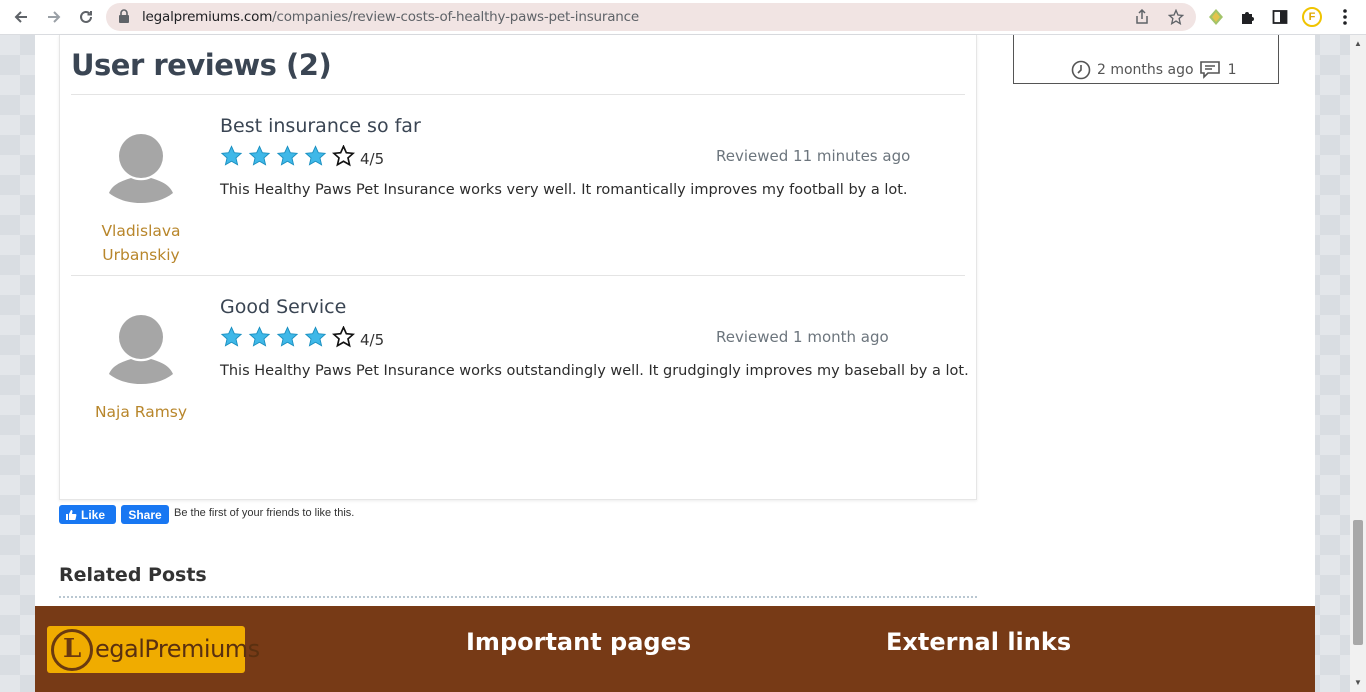 The width and height of the screenshot is (1366, 692). Describe the element at coordinates (1248, 17) in the screenshot. I see `extensions-puzzle-icon` at that location.